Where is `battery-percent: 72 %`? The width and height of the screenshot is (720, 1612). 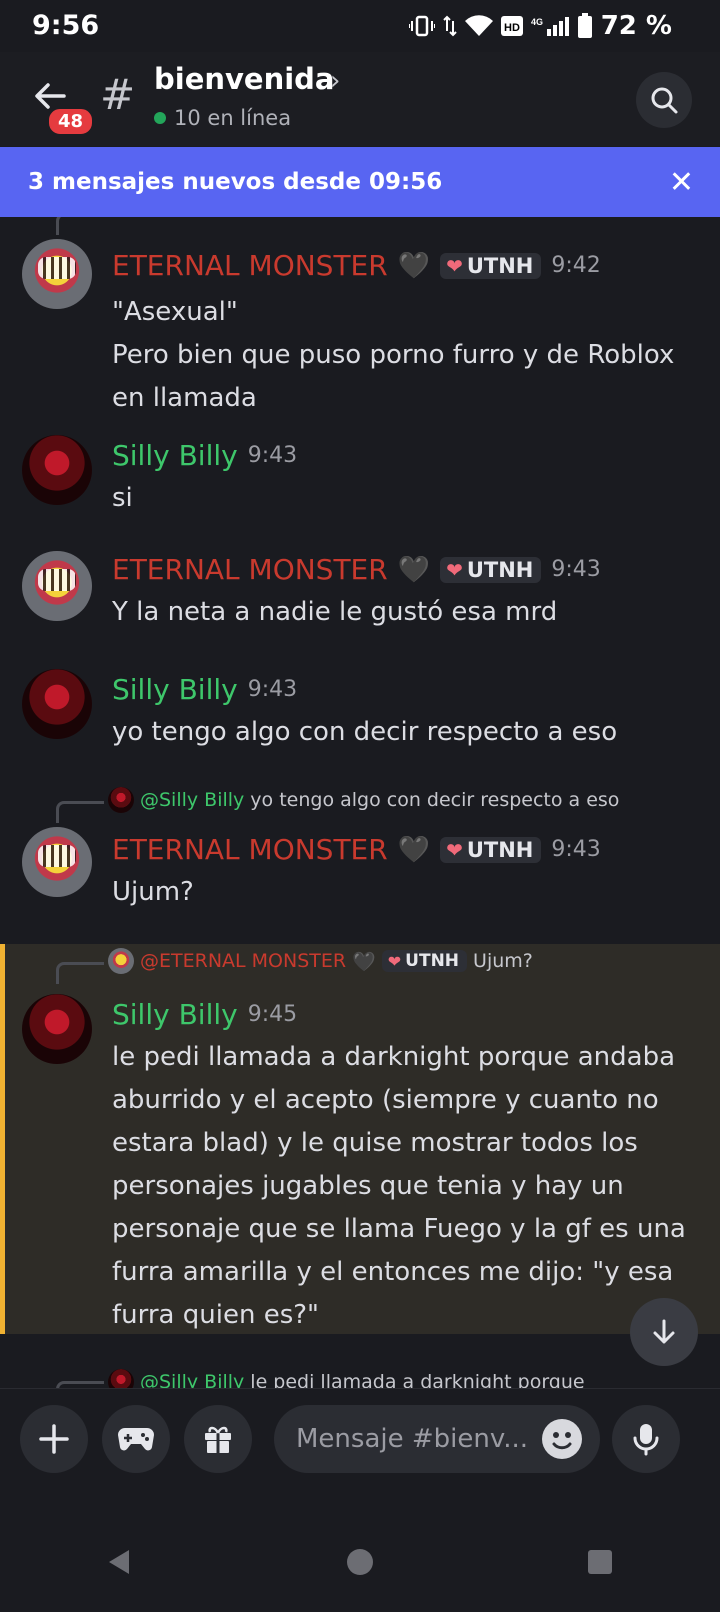 battery-percent: 72 % is located at coordinates (636, 26).